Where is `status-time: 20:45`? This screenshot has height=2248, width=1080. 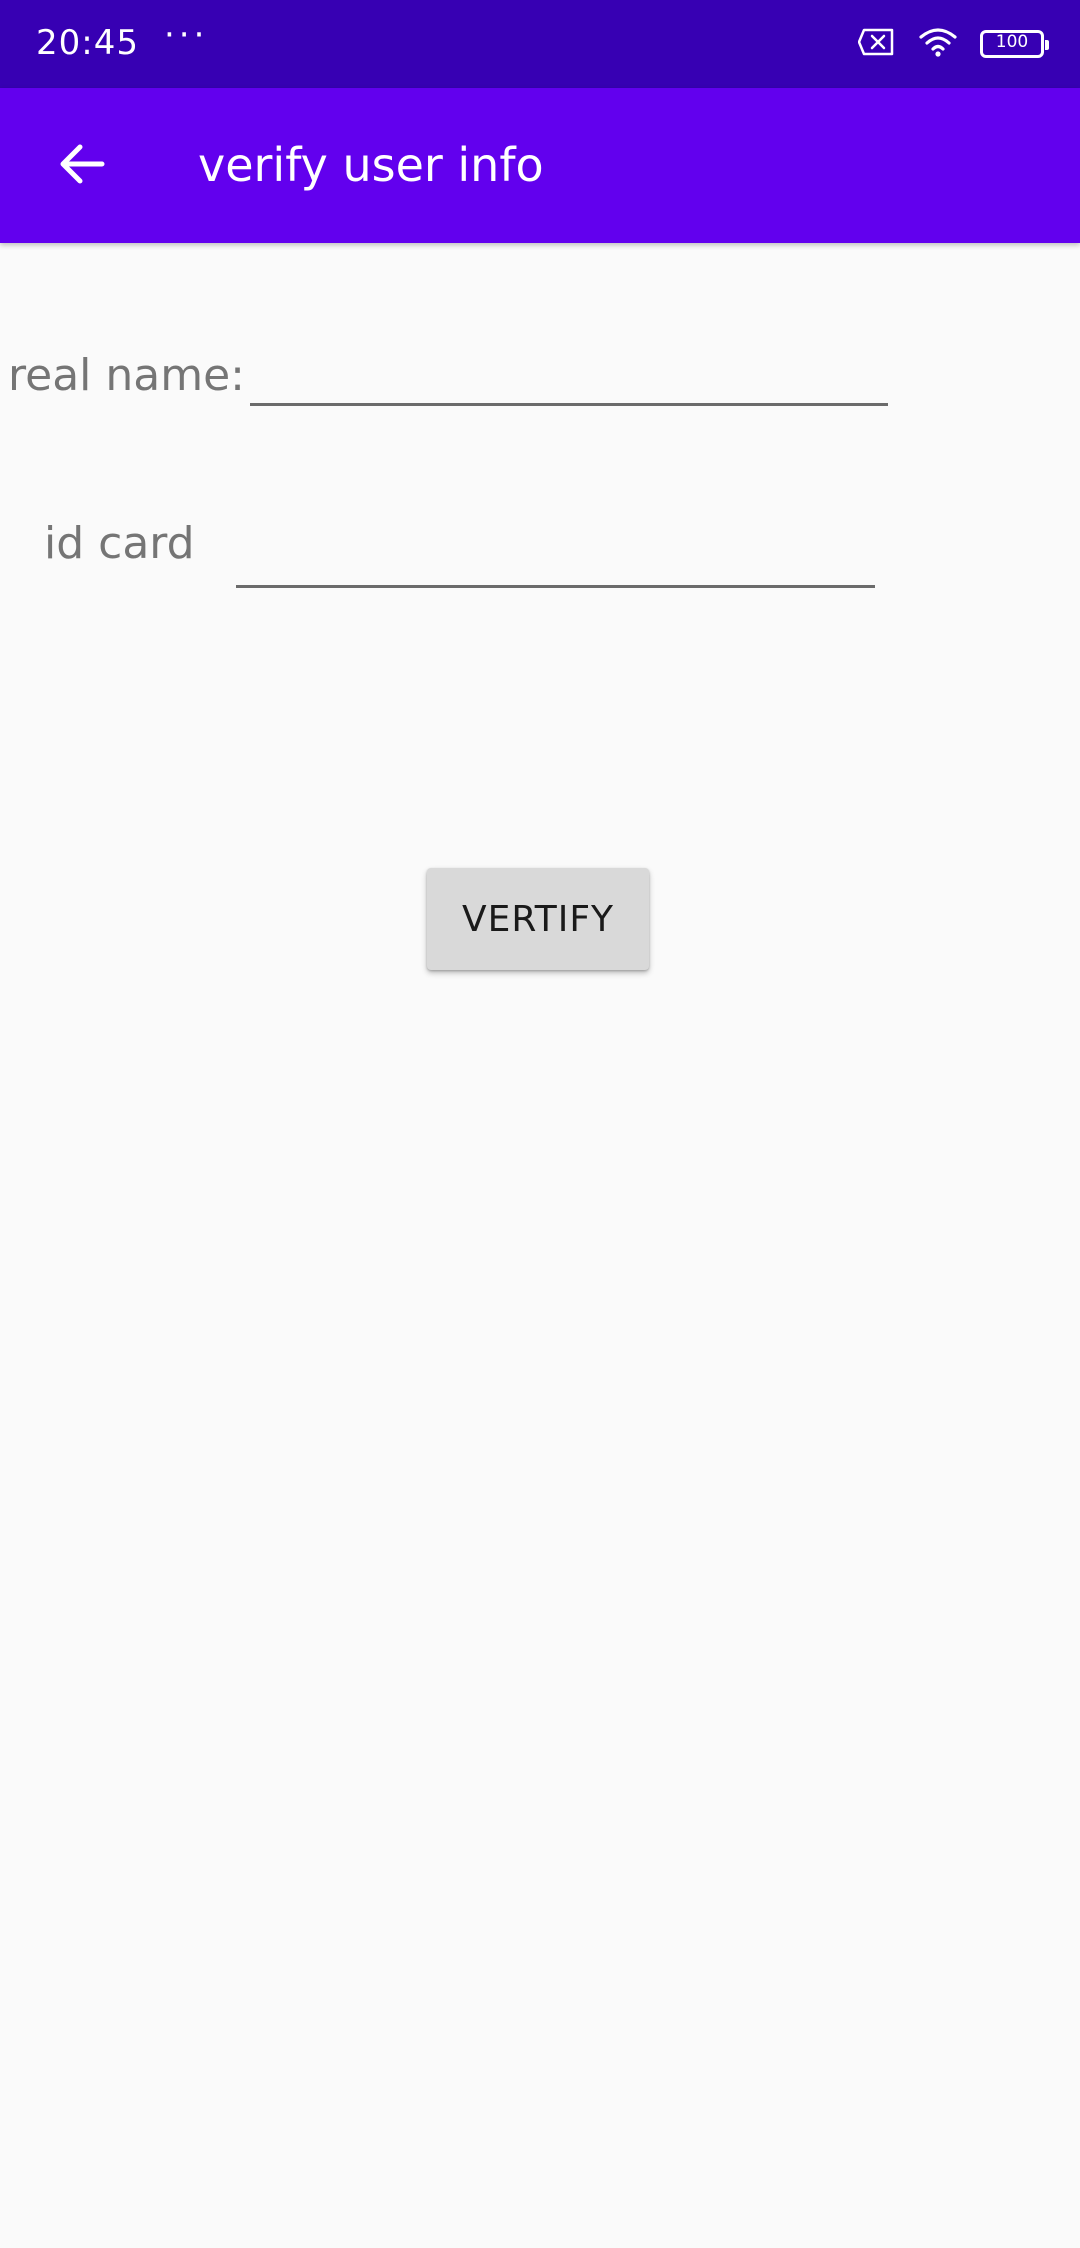 status-time: 20:45 is located at coordinates (87, 43).